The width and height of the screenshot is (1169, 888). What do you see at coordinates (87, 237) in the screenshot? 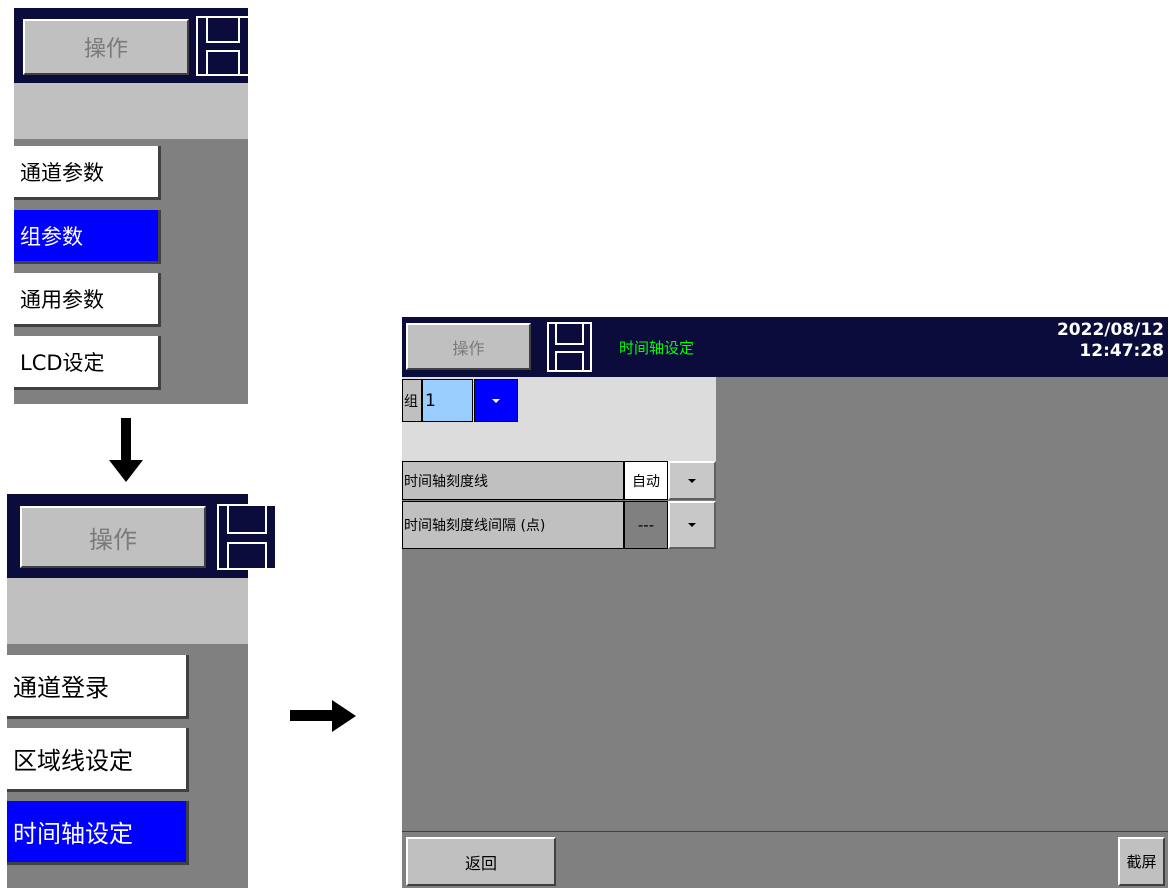
I see `menu-item-group-params: 组参数` at bounding box center [87, 237].